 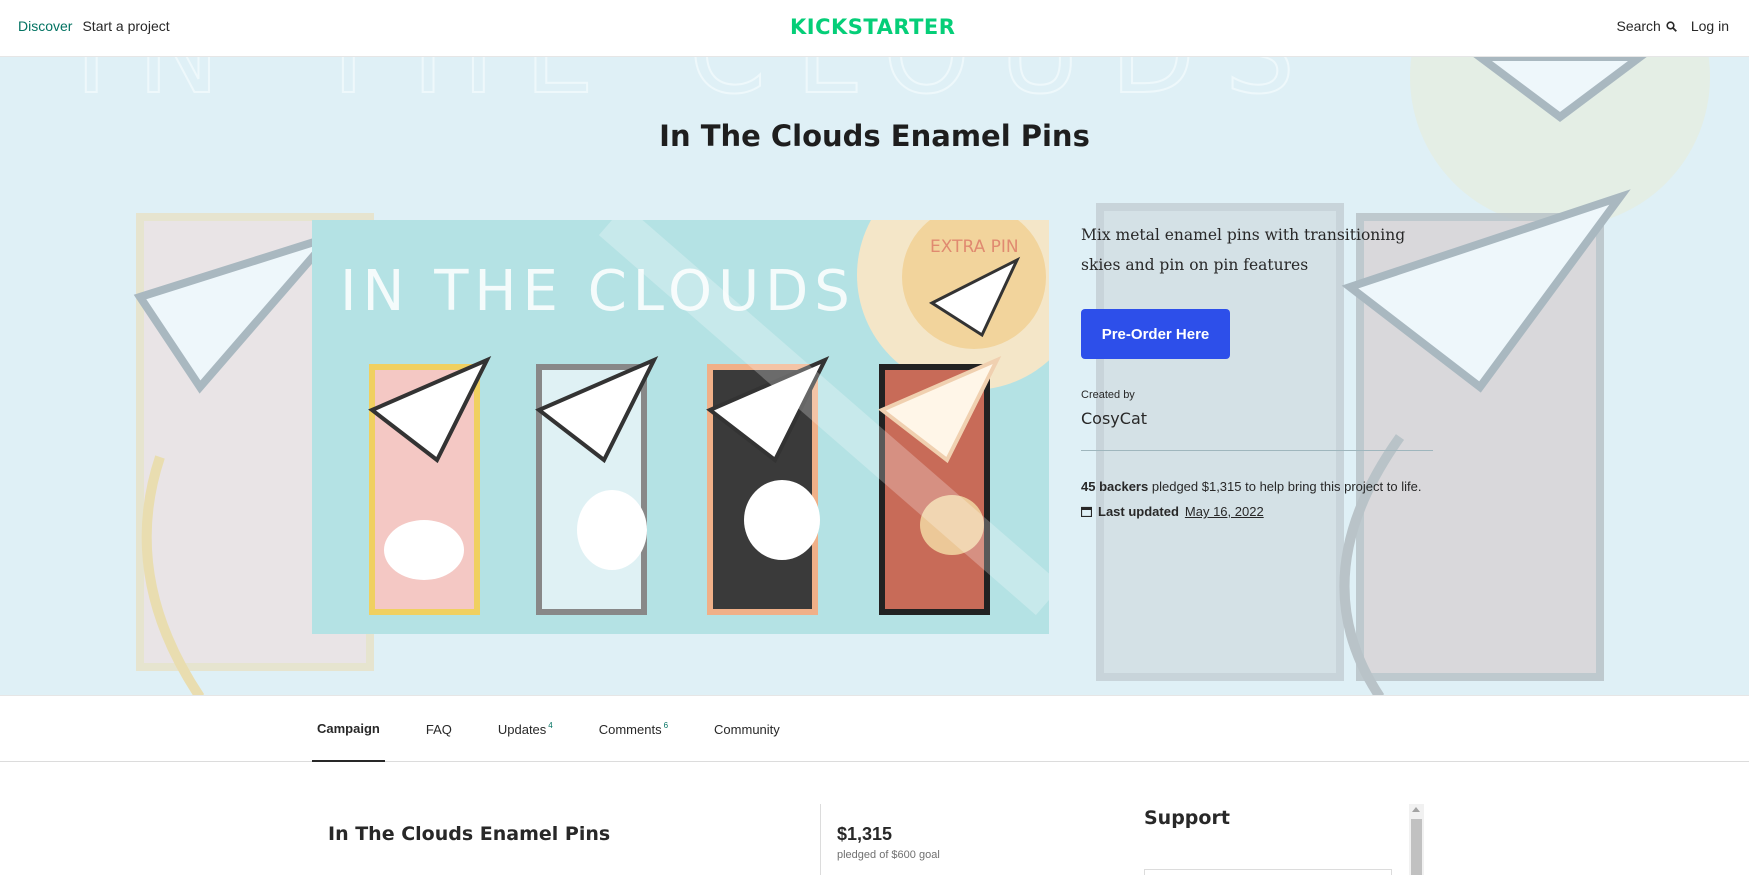 What do you see at coordinates (1268, 872) in the screenshot?
I see `support-card` at bounding box center [1268, 872].